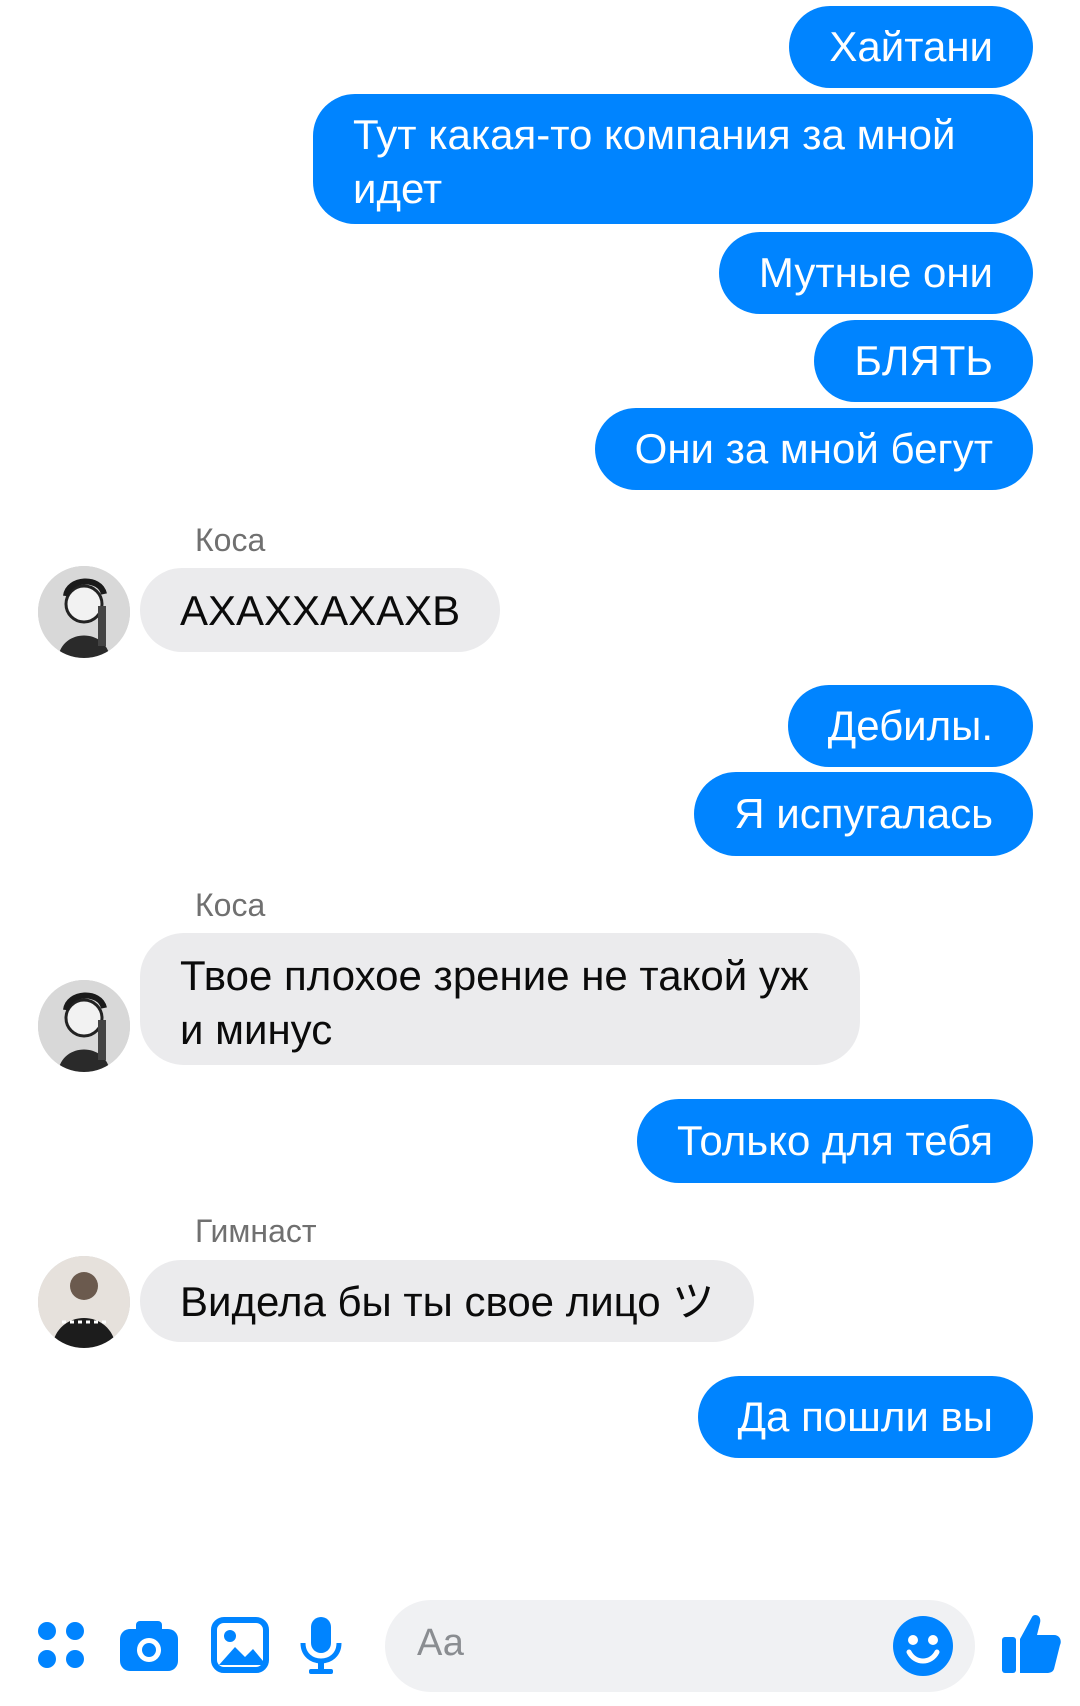 The image size is (1080, 1706). I want to click on microphone-icon, so click(321, 1645).